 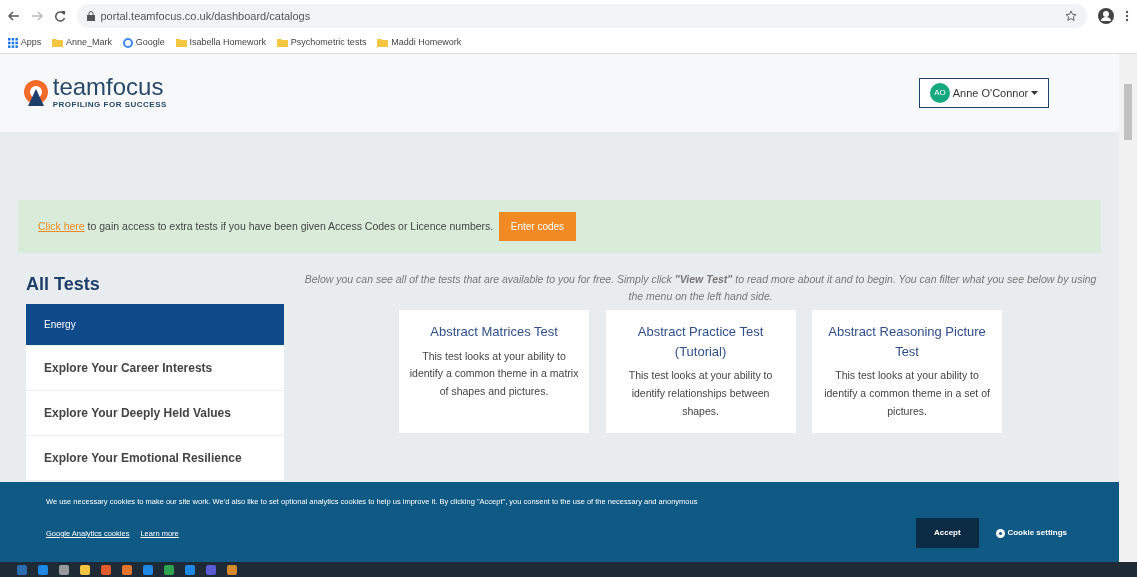 What do you see at coordinates (582, 16) in the screenshot?
I see `address-bar: portal.teamfocus.co.uk/dashboard/catalogs` at bounding box center [582, 16].